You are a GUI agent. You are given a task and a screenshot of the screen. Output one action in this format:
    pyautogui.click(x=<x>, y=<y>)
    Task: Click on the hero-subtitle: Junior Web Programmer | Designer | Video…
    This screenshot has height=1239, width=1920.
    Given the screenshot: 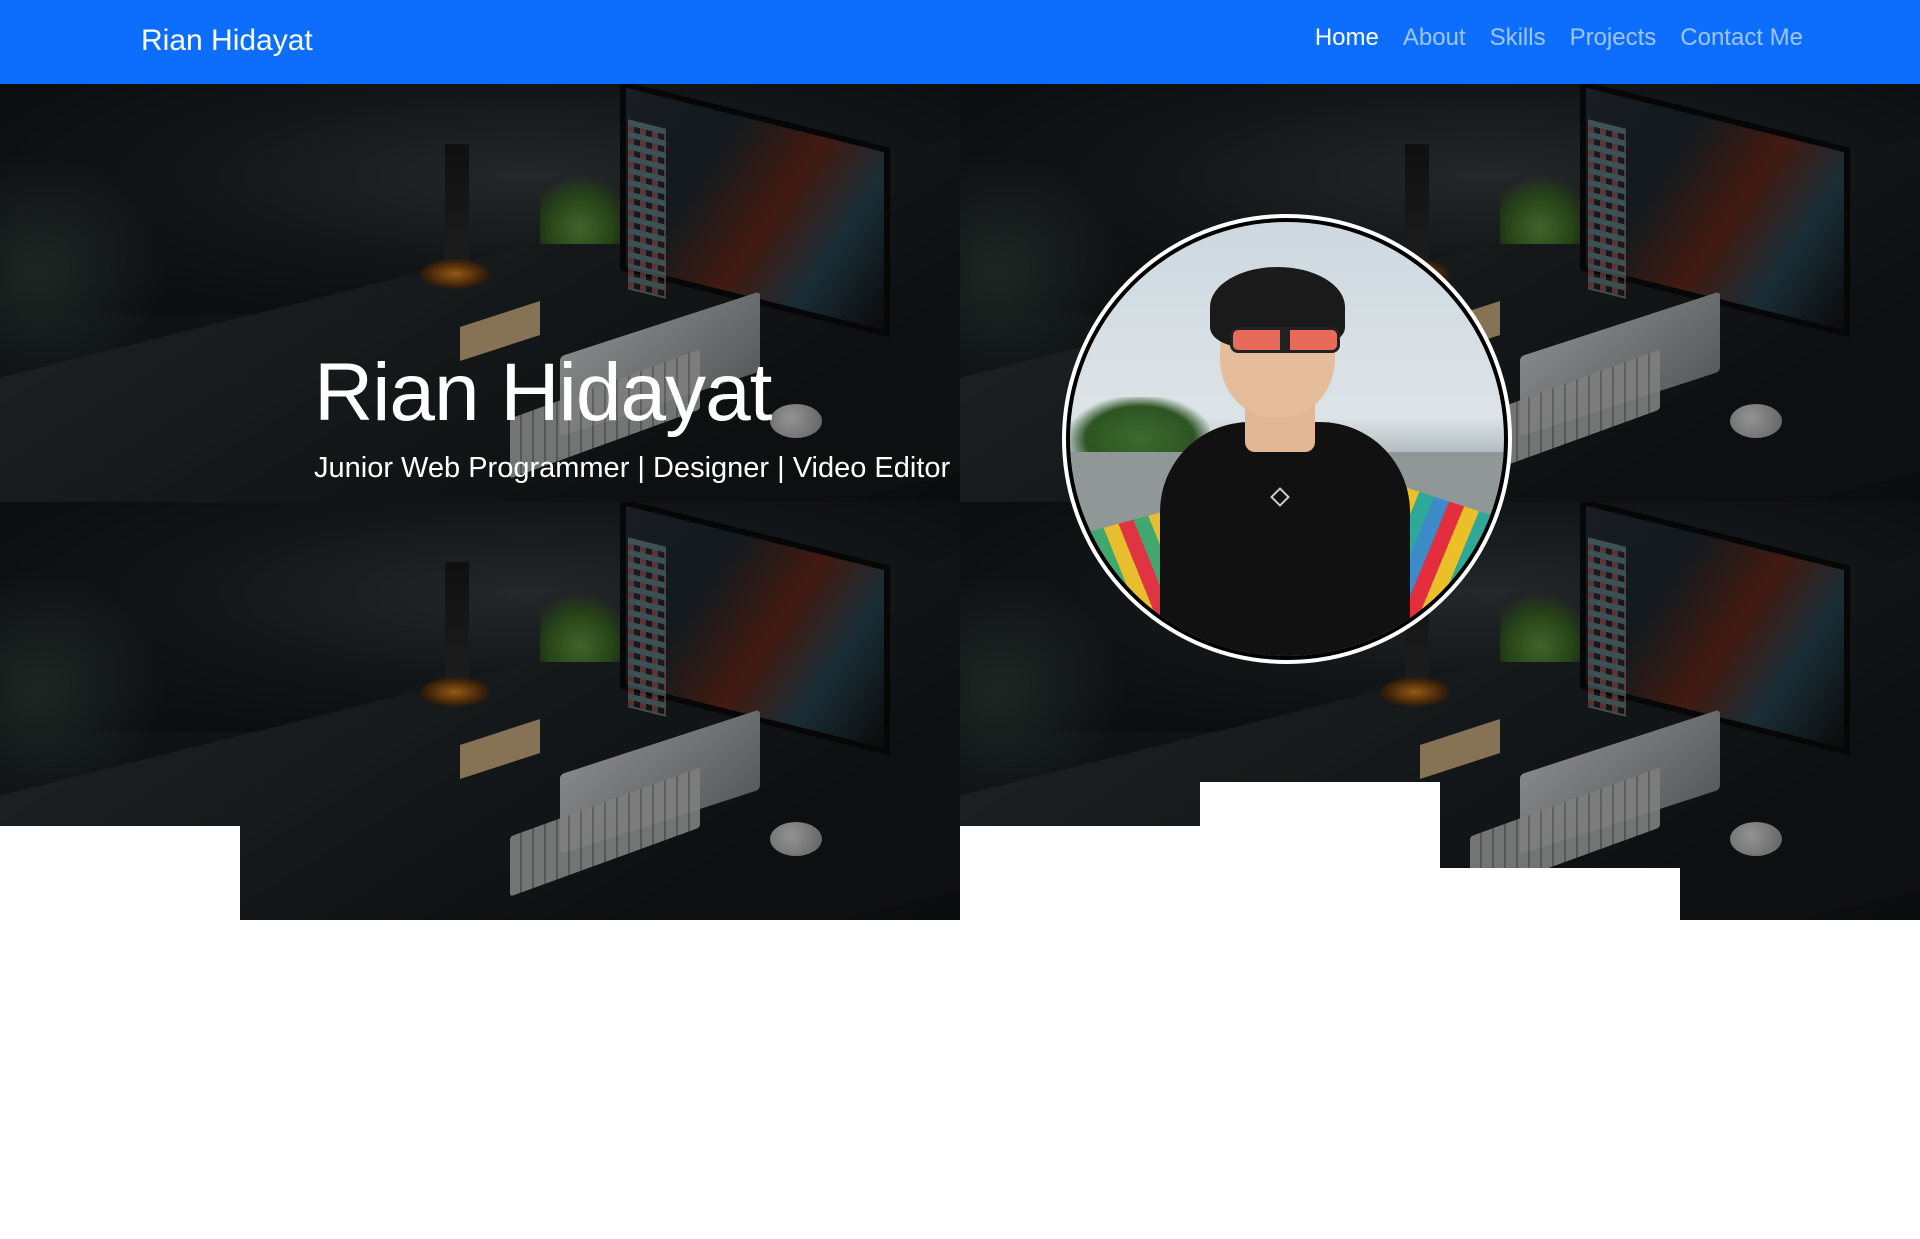 What is the action you would take?
    pyautogui.click(x=632, y=468)
    